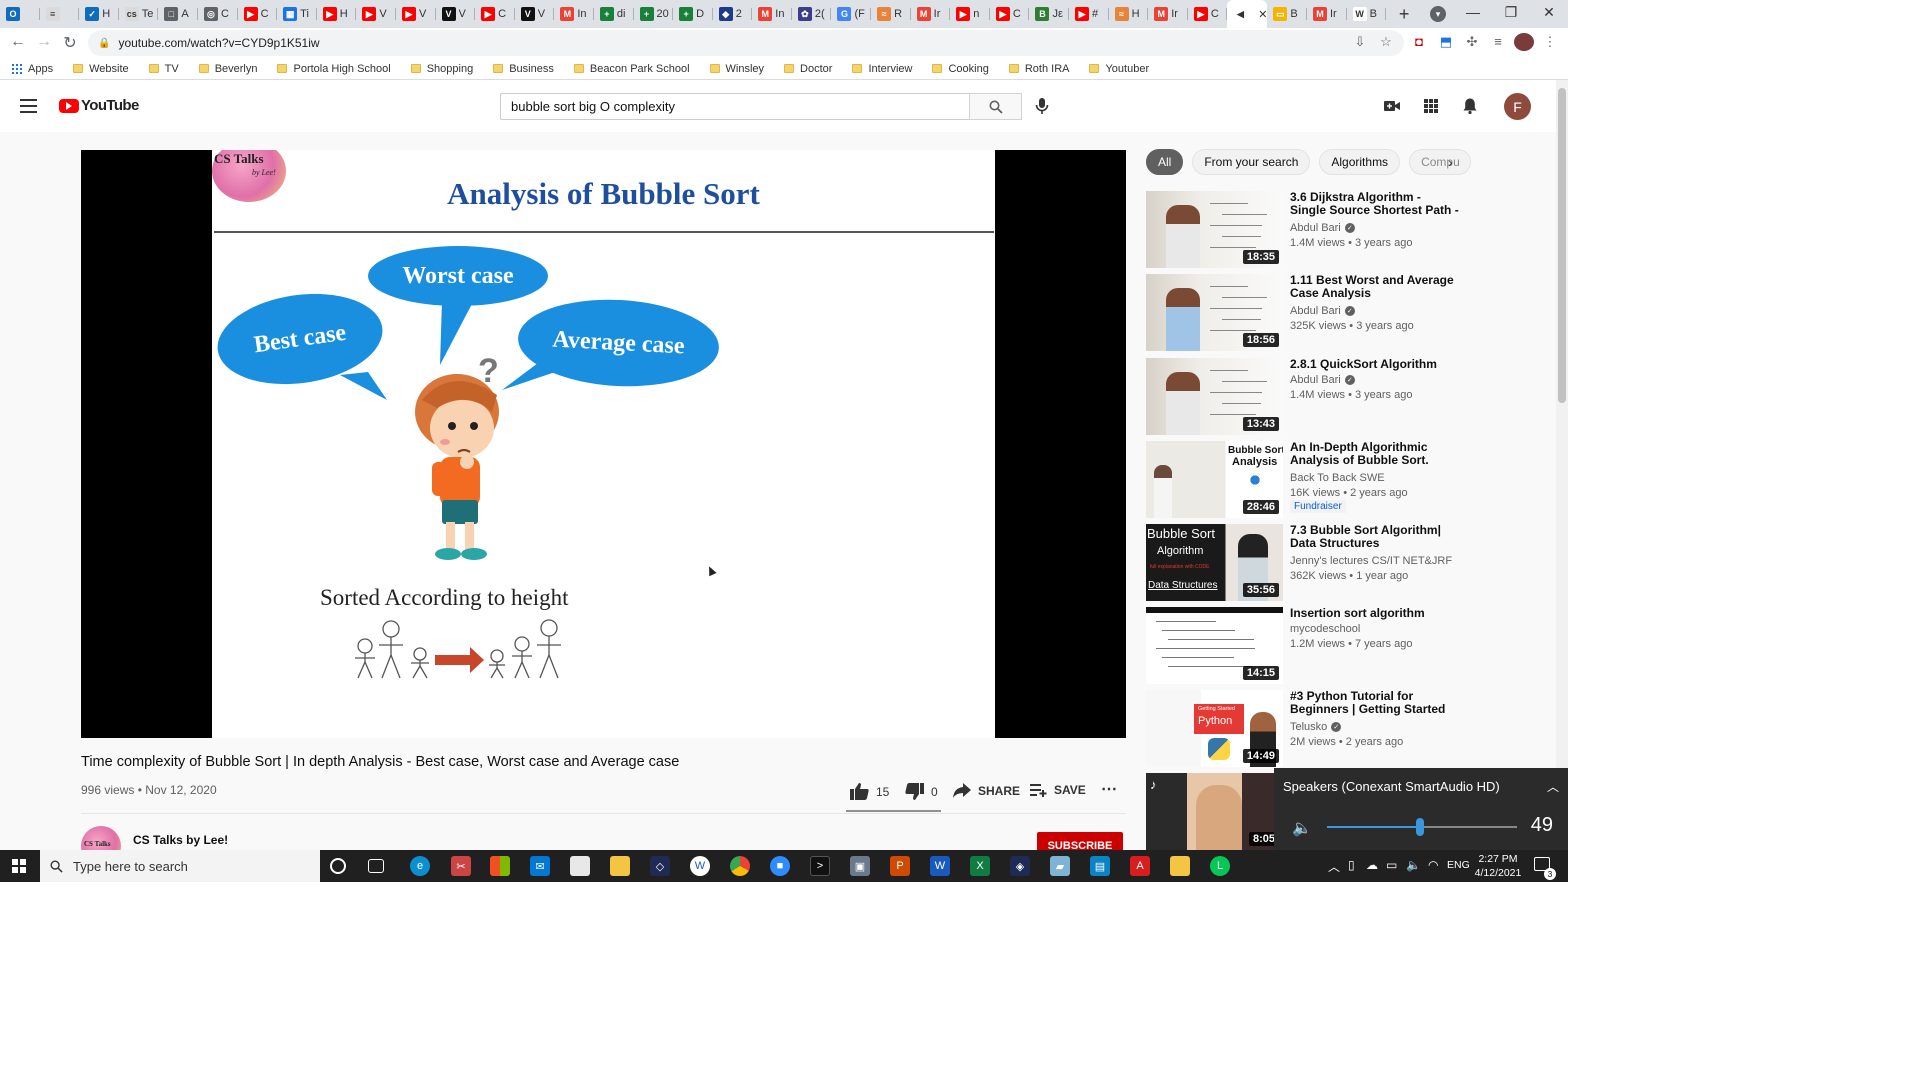 Image resolution: width=1920 pixels, height=1080 pixels. Describe the element at coordinates (900, 866) in the screenshot. I see `powerpoint-icon: P` at that location.